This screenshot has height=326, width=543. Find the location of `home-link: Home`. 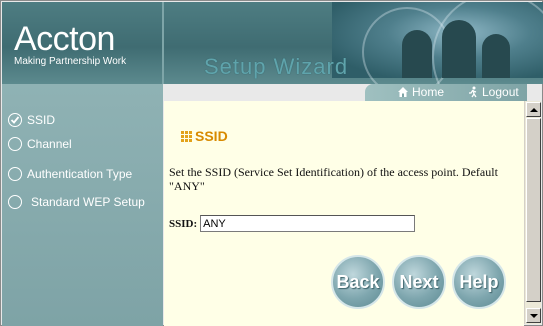

home-link: Home is located at coordinates (420, 92).